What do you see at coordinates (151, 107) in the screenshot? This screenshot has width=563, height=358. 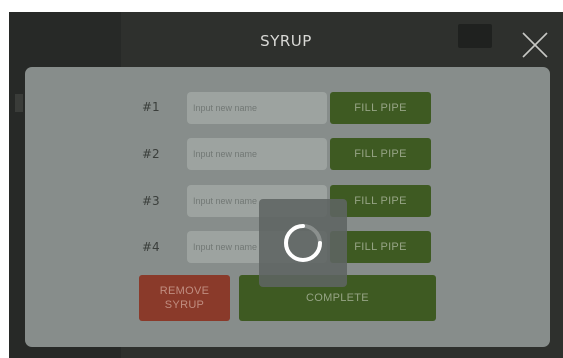 I see `row-label-1: #1` at bounding box center [151, 107].